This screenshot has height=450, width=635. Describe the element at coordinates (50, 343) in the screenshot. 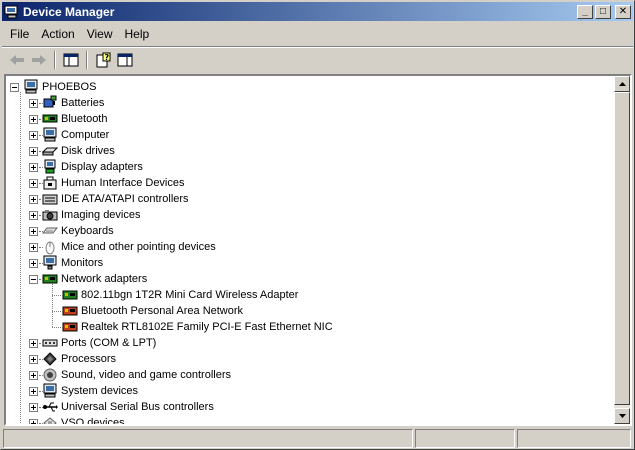

I see `port-icon` at that location.